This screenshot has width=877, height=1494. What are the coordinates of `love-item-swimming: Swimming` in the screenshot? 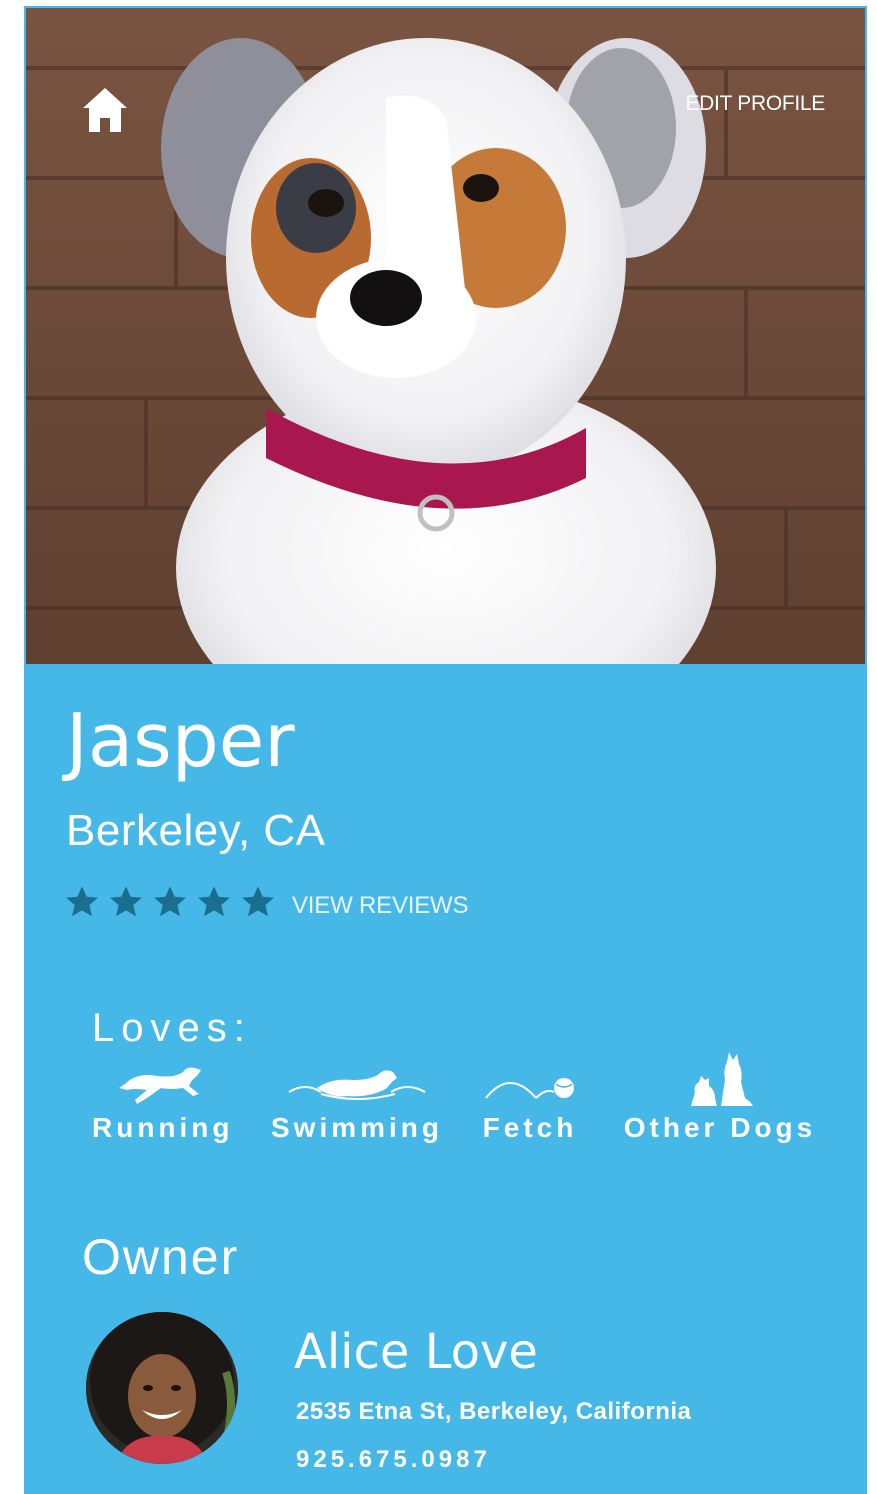 It's located at (357, 1101).